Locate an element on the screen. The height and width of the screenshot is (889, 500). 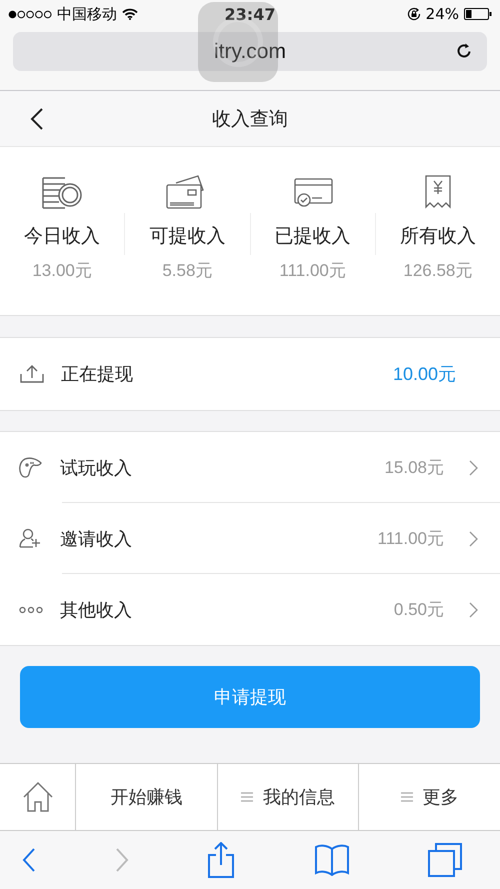
income-amount: 15.08元 is located at coordinates (414, 468).